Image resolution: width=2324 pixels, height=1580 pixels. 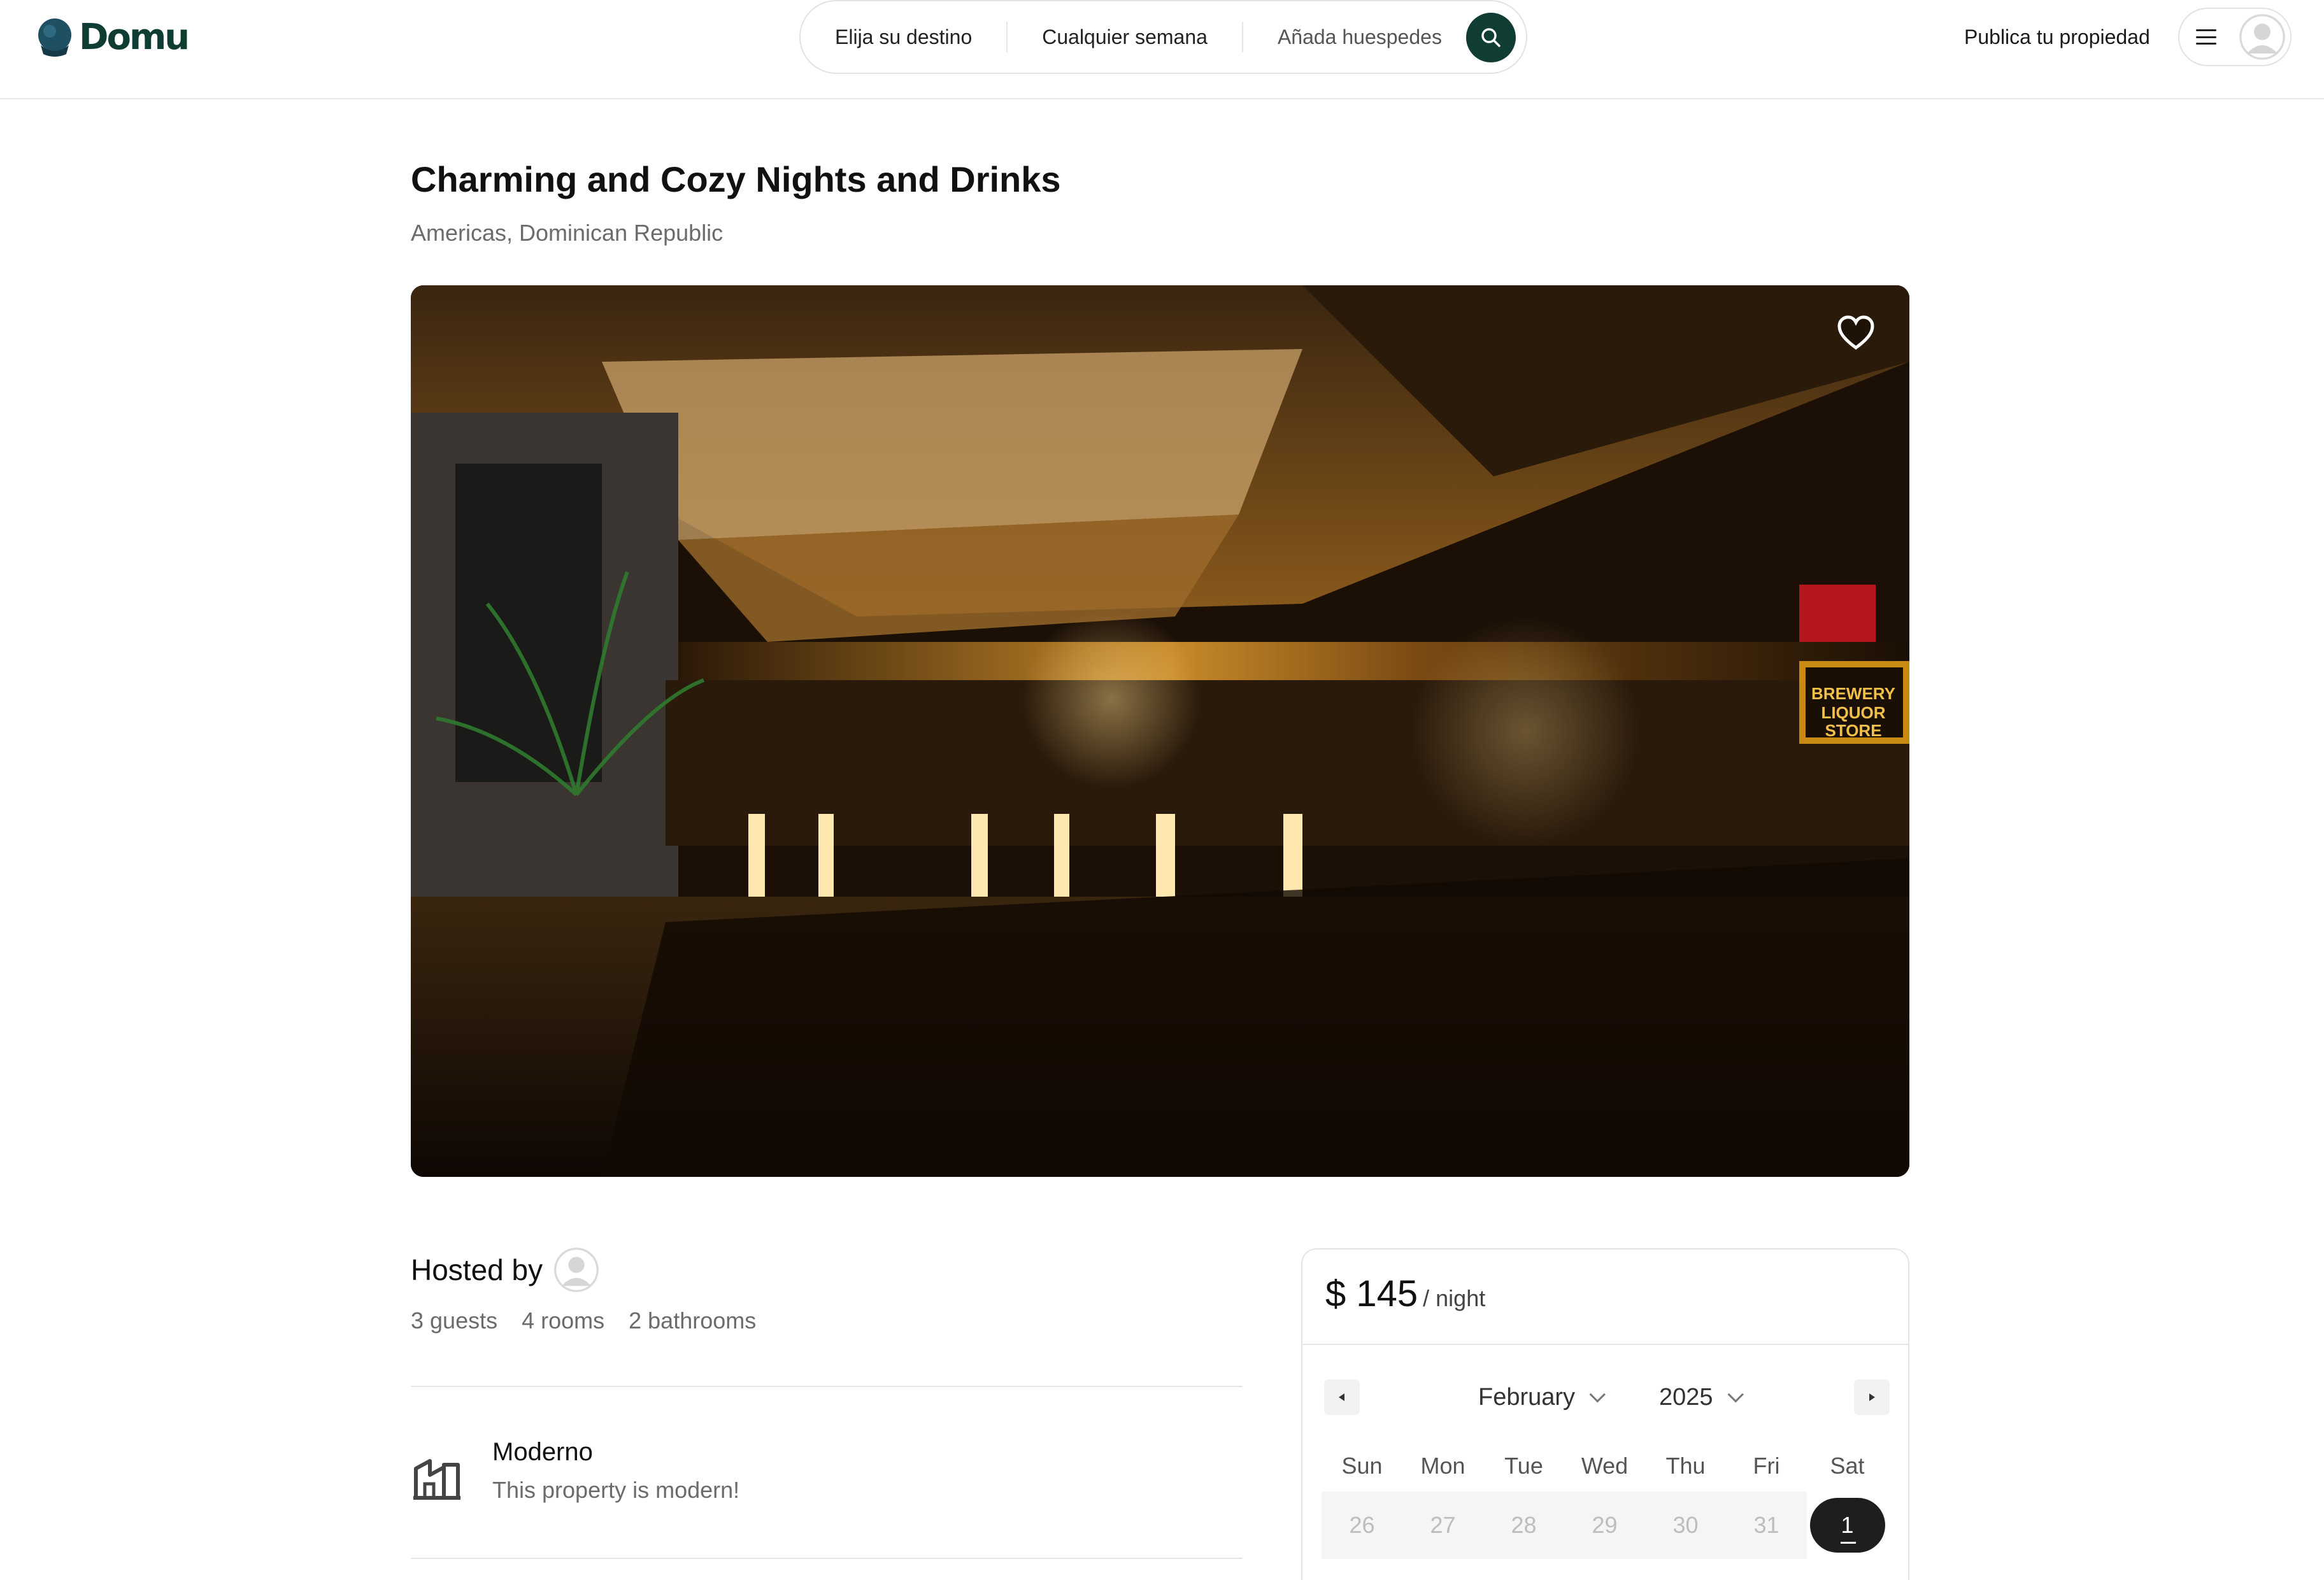 I want to click on feature-description: This property is modern!, so click(x=616, y=1490).